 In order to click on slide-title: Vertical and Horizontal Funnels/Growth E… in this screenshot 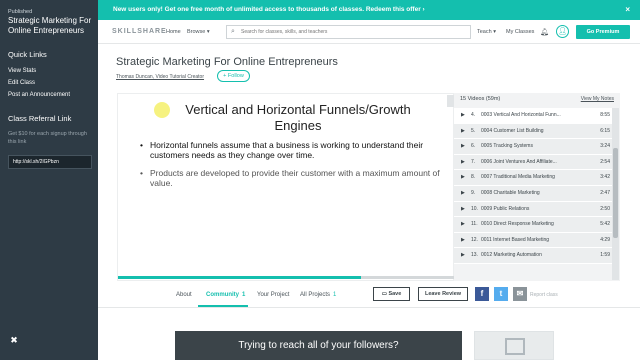, I will do `click(298, 117)`.